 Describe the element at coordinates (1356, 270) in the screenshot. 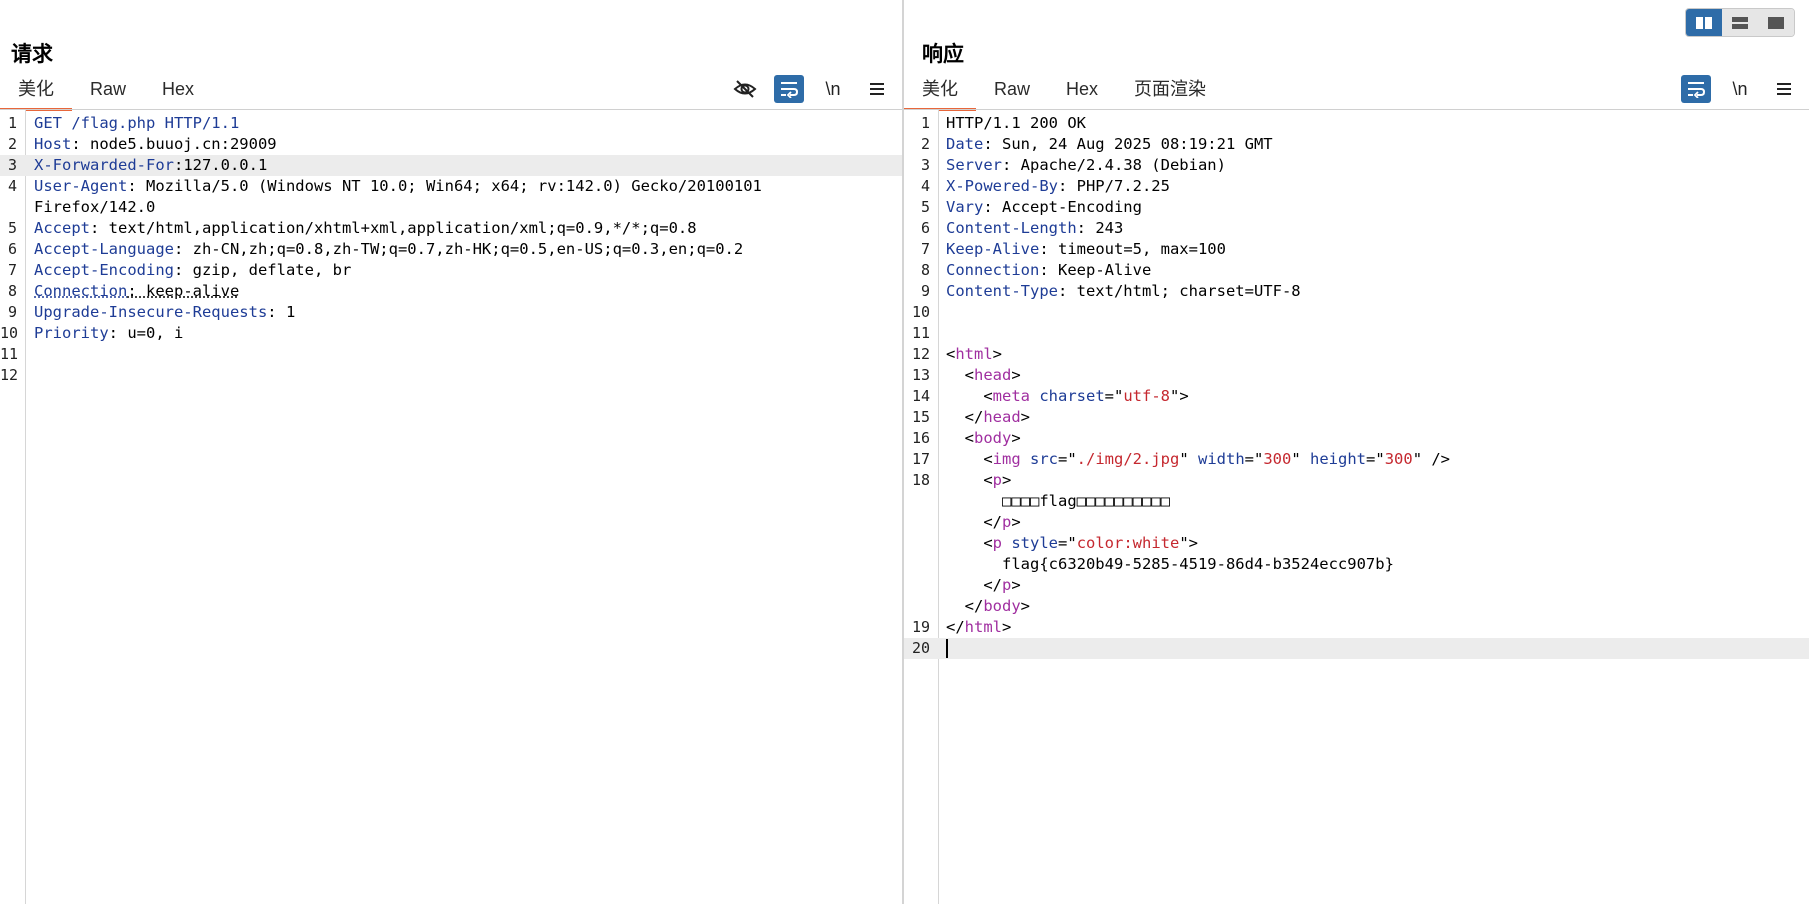

I see `code-line: 8 Connection: Keep-Alive` at that location.